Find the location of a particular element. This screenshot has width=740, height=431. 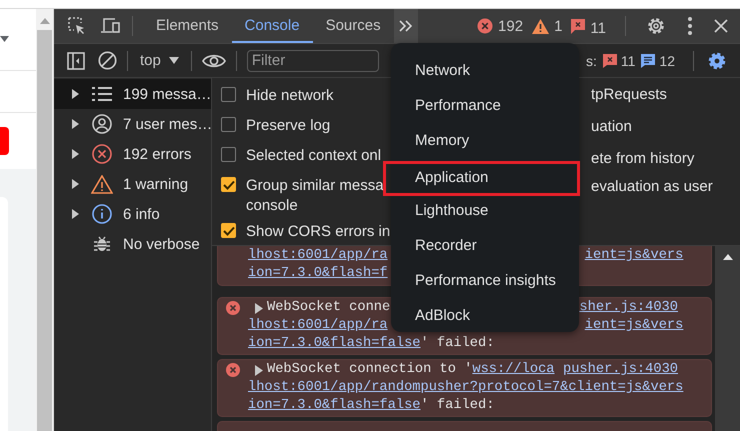

issues-label: s: is located at coordinates (591, 60).